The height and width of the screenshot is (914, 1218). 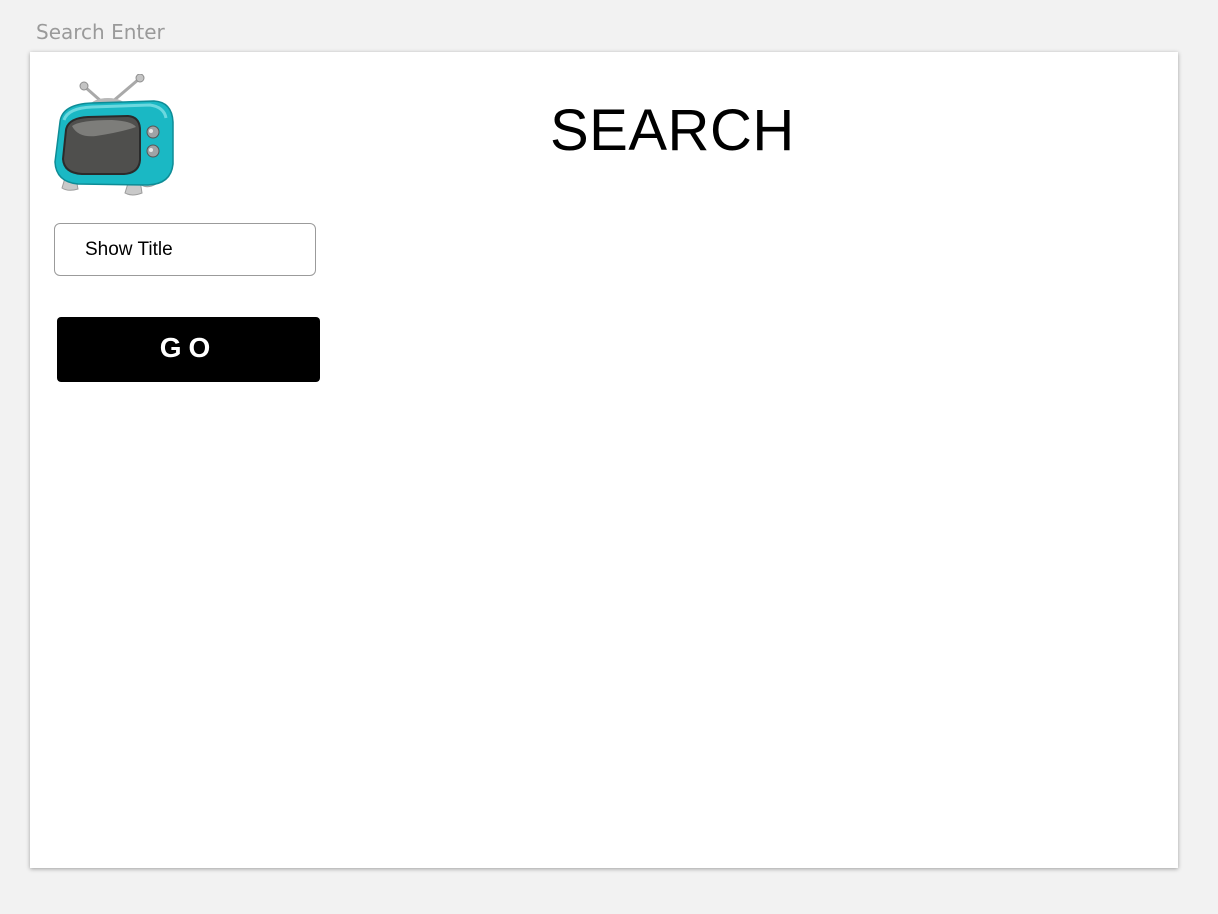 What do you see at coordinates (100, 32) in the screenshot?
I see `artboard-label: Search Enter` at bounding box center [100, 32].